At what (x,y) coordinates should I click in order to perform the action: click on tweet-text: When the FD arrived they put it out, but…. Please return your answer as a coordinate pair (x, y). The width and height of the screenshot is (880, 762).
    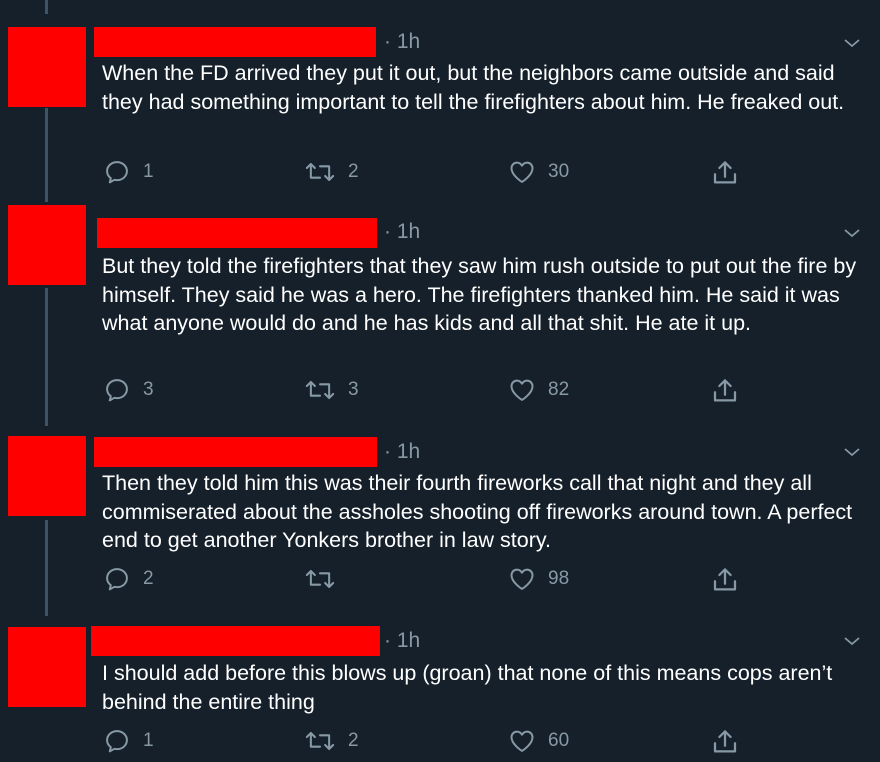
    Looking at the image, I should click on (473, 87).